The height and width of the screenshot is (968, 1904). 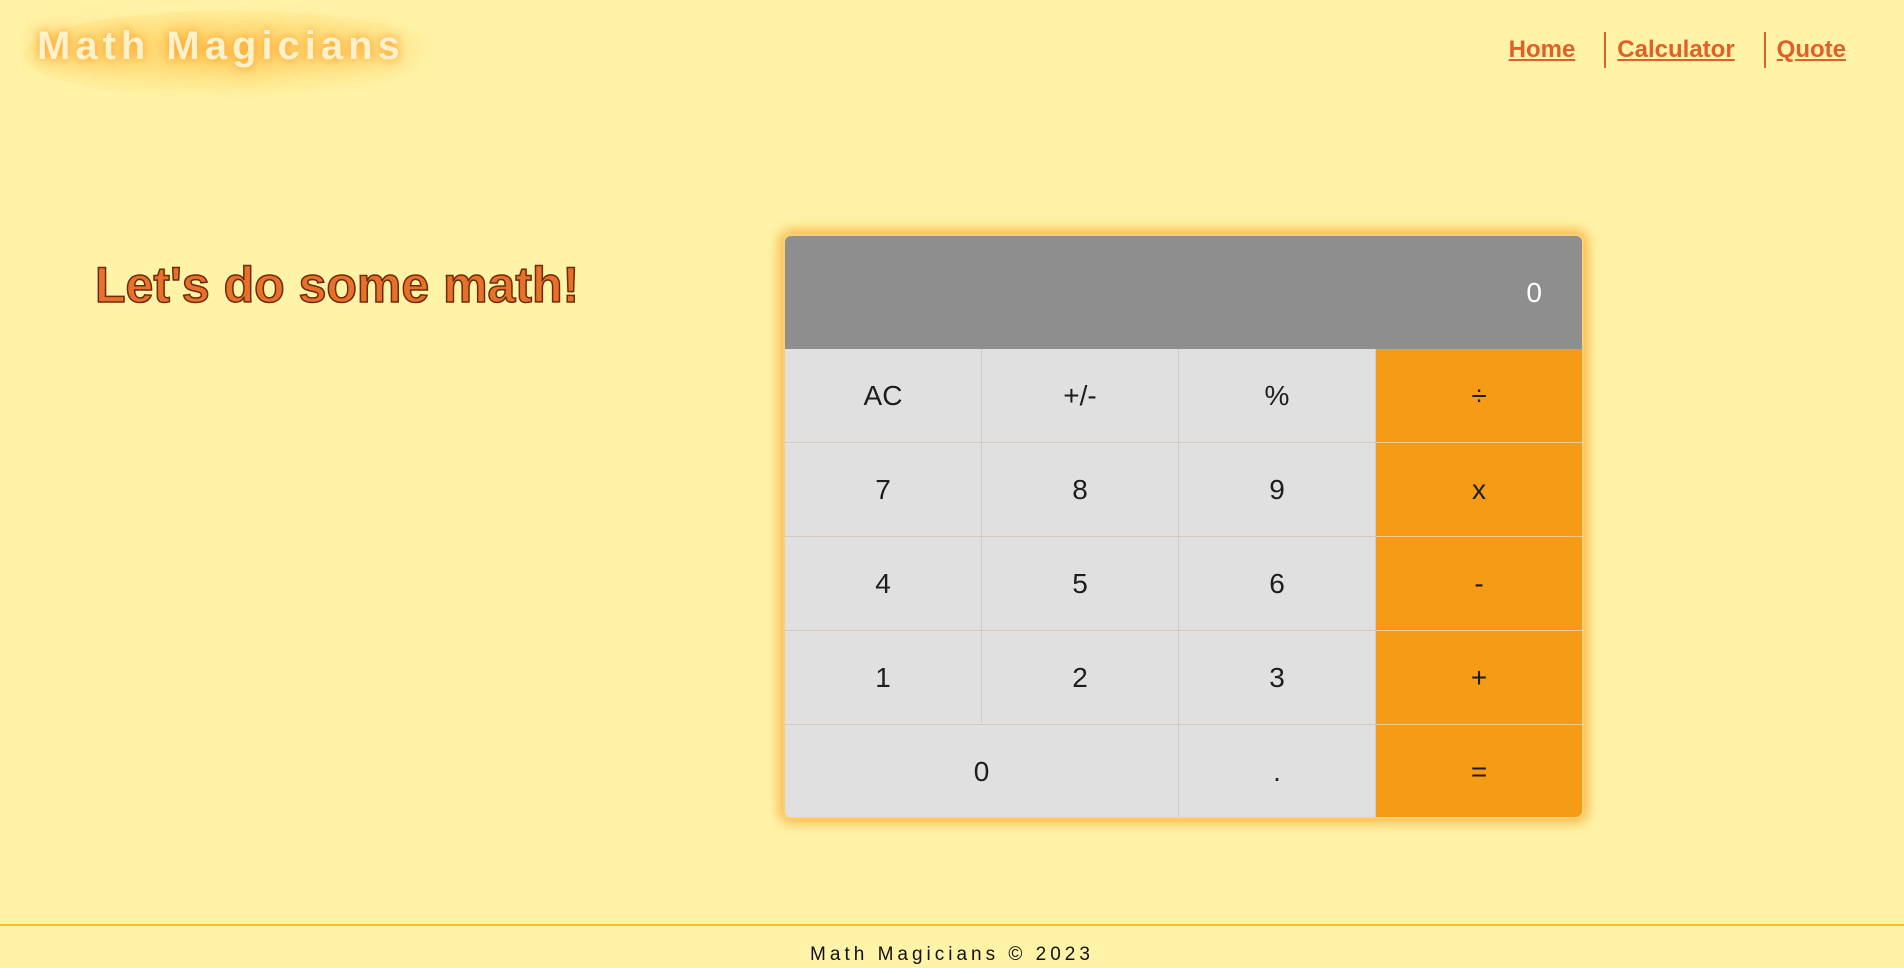 What do you see at coordinates (883, 490) in the screenshot?
I see `key-7: 7` at bounding box center [883, 490].